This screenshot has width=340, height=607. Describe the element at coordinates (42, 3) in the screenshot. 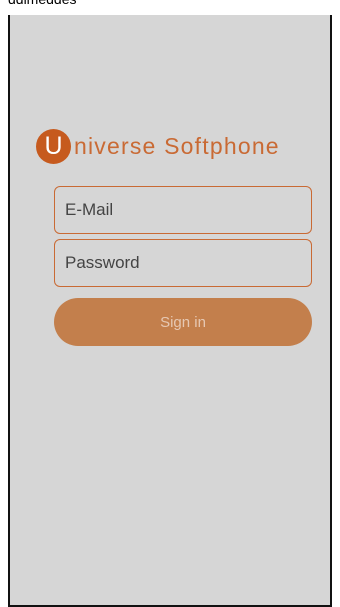

I see `top-caption-text: ddimeddes` at that location.